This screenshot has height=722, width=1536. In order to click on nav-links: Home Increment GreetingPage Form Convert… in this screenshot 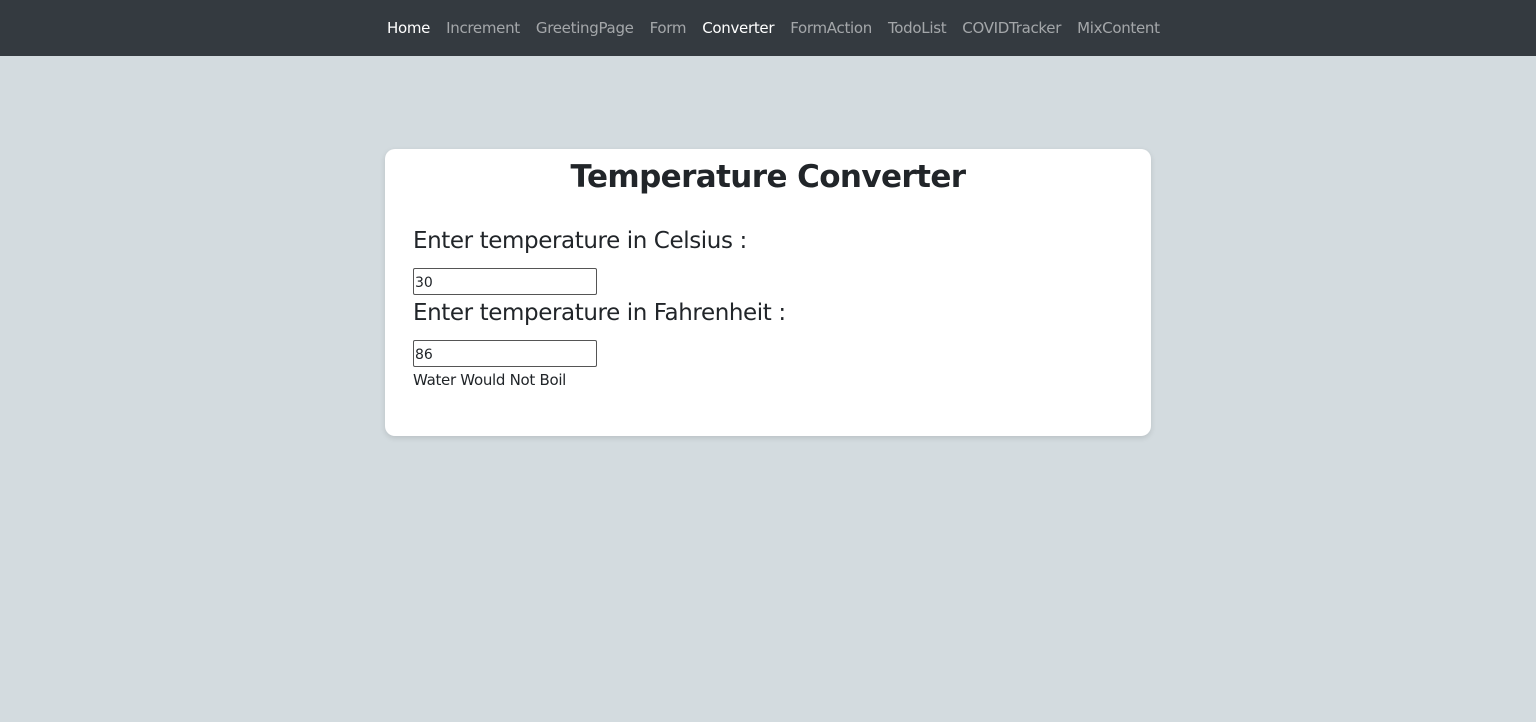, I will do `click(773, 28)`.